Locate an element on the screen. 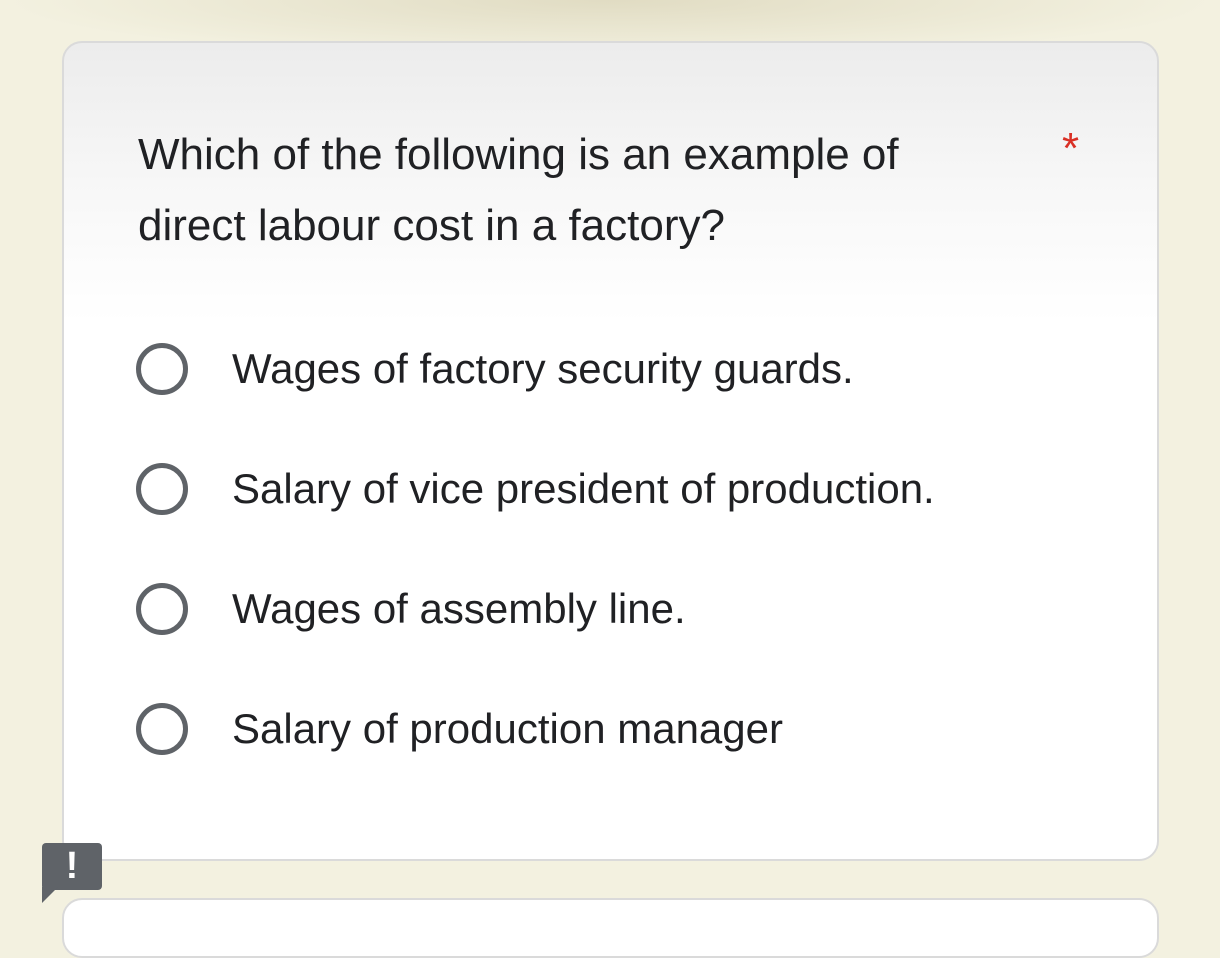  option-label: Salary of vice president of production. is located at coordinates (583, 488).